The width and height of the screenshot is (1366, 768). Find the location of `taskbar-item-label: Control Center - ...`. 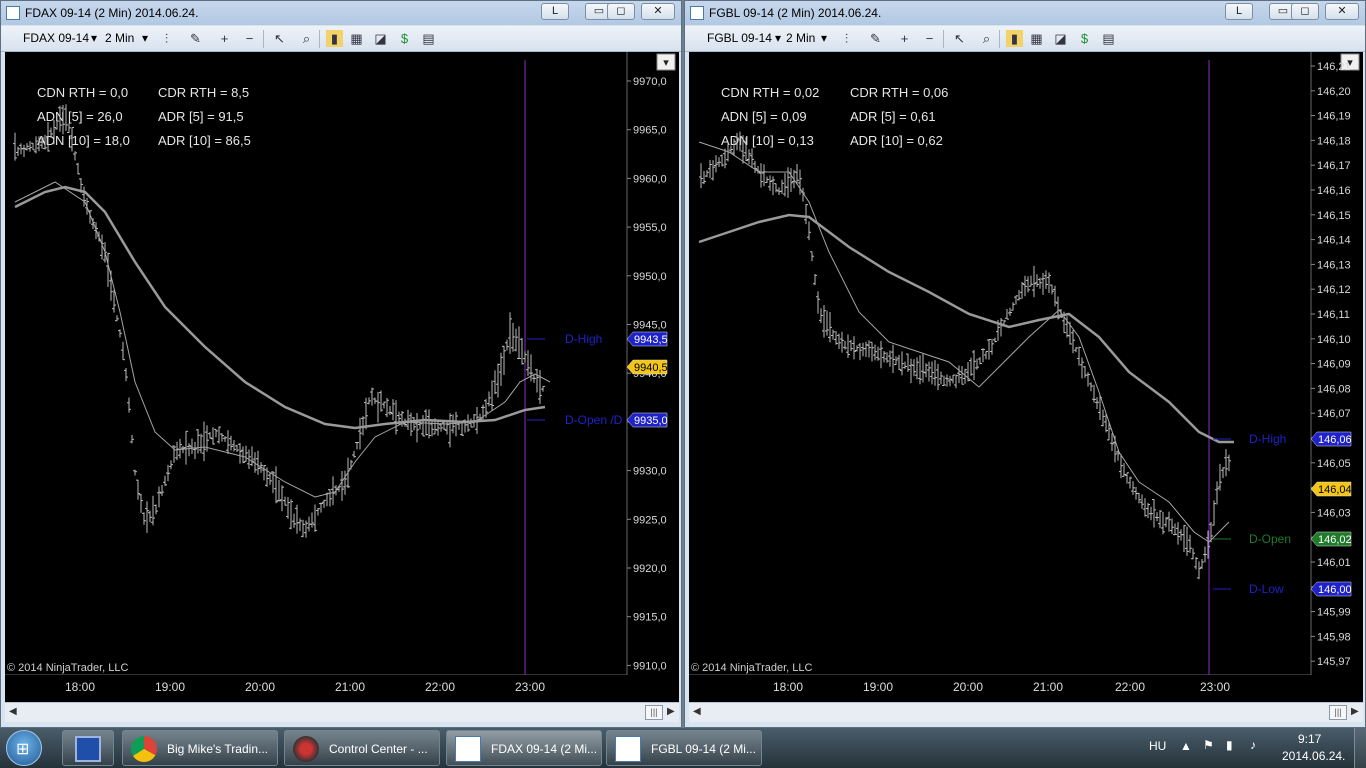

taskbar-item-label: Control Center - ... is located at coordinates (378, 749).